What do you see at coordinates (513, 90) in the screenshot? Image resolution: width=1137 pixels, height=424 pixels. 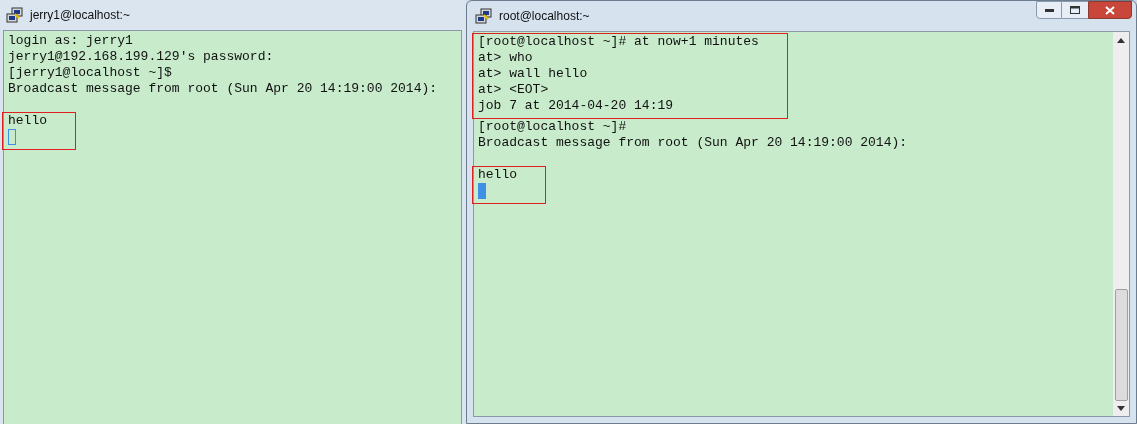 I see `terminal-line: at> <EOT>` at bounding box center [513, 90].